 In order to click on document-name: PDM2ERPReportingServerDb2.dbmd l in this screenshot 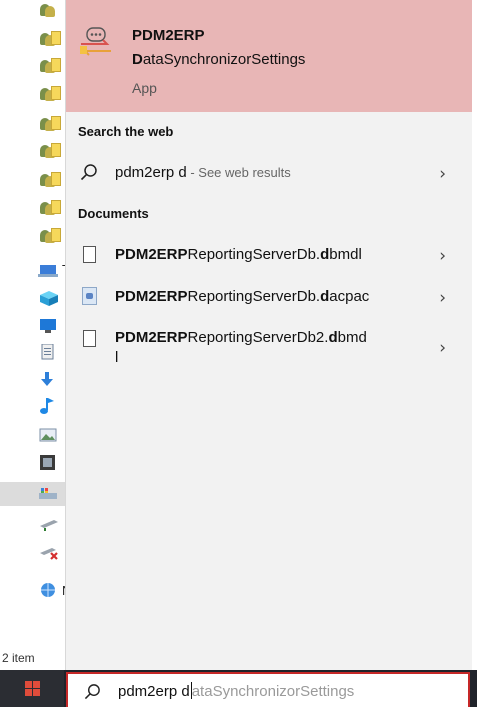, I will do `click(241, 348)`.